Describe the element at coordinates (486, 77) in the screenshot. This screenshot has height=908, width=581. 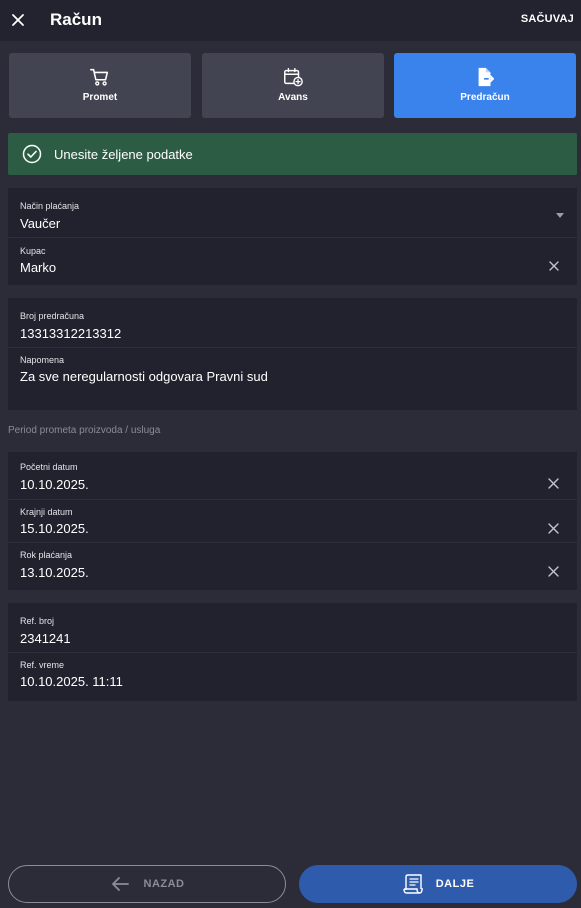
I see `document-arrow-icon` at that location.